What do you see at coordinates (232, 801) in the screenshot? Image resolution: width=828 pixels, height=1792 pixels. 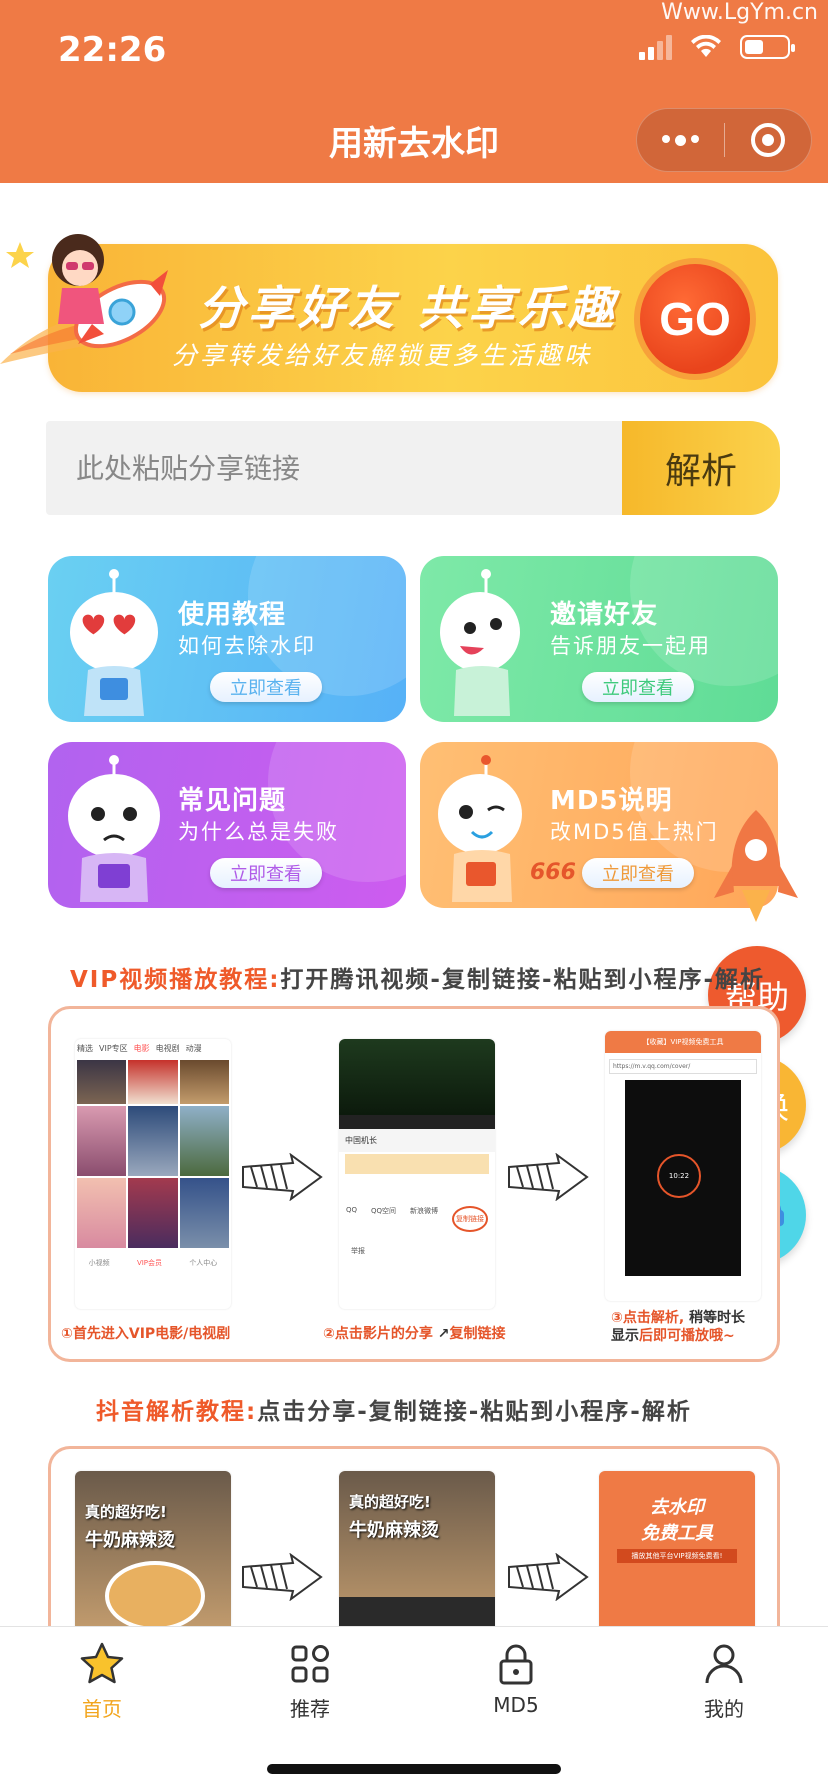 I see `card-title: 常见问题` at bounding box center [232, 801].